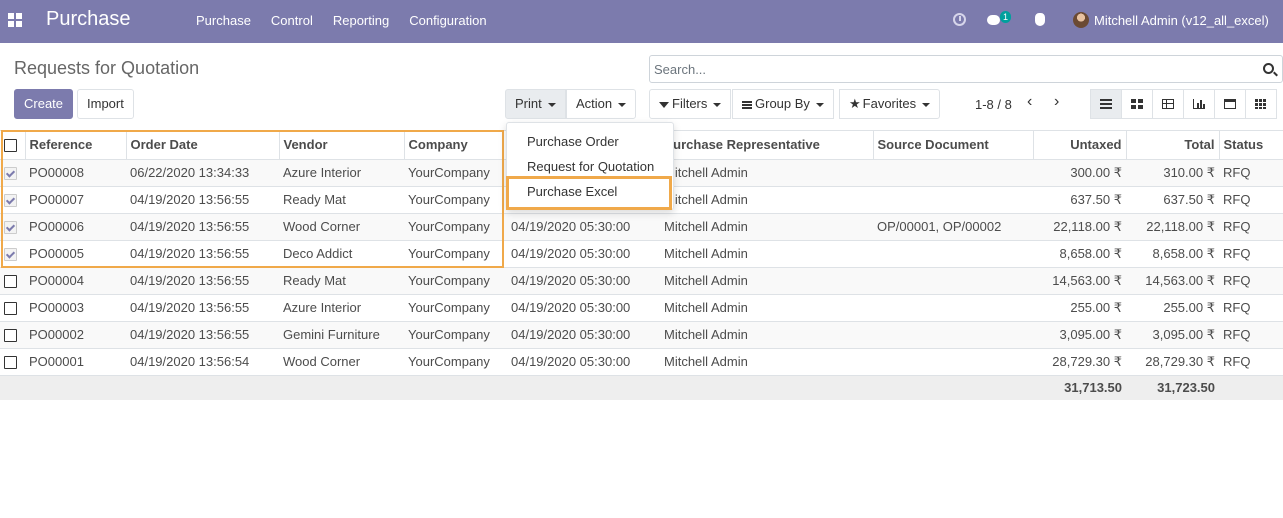 Image resolution: width=1283 pixels, height=518 pixels. Describe the element at coordinates (993, 20) in the screenshot. I see `chat-icon` at that location.